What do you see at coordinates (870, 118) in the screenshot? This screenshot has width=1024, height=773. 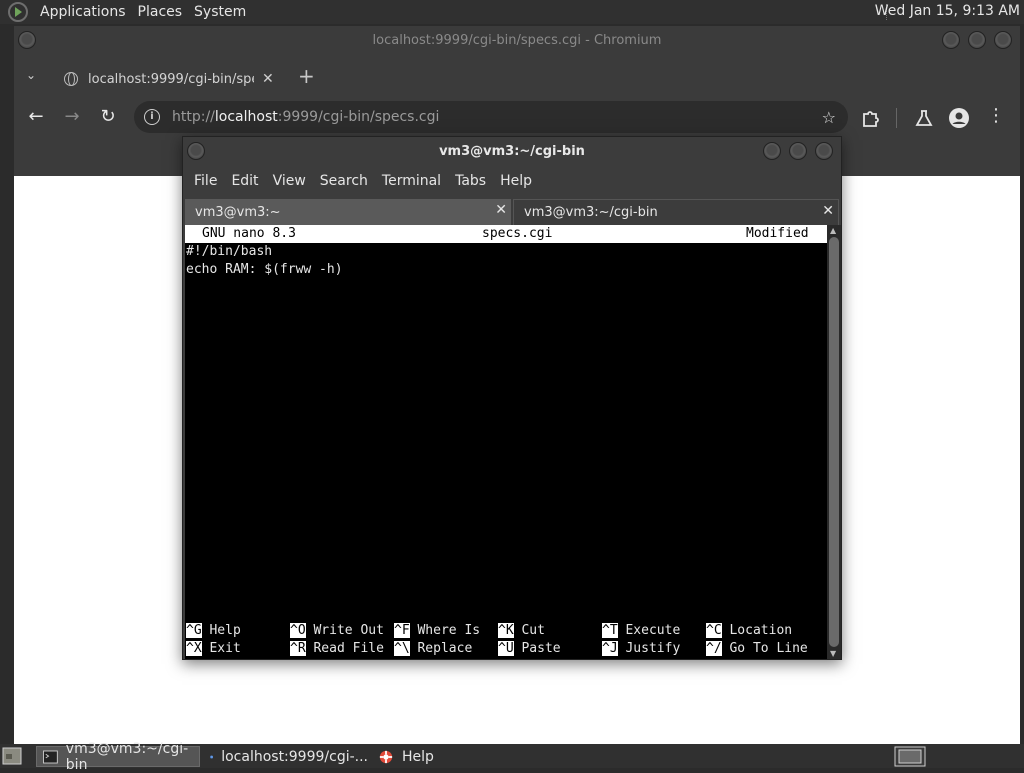 I see `extensions-puzzle-icon` at bounding box center [870, 118].